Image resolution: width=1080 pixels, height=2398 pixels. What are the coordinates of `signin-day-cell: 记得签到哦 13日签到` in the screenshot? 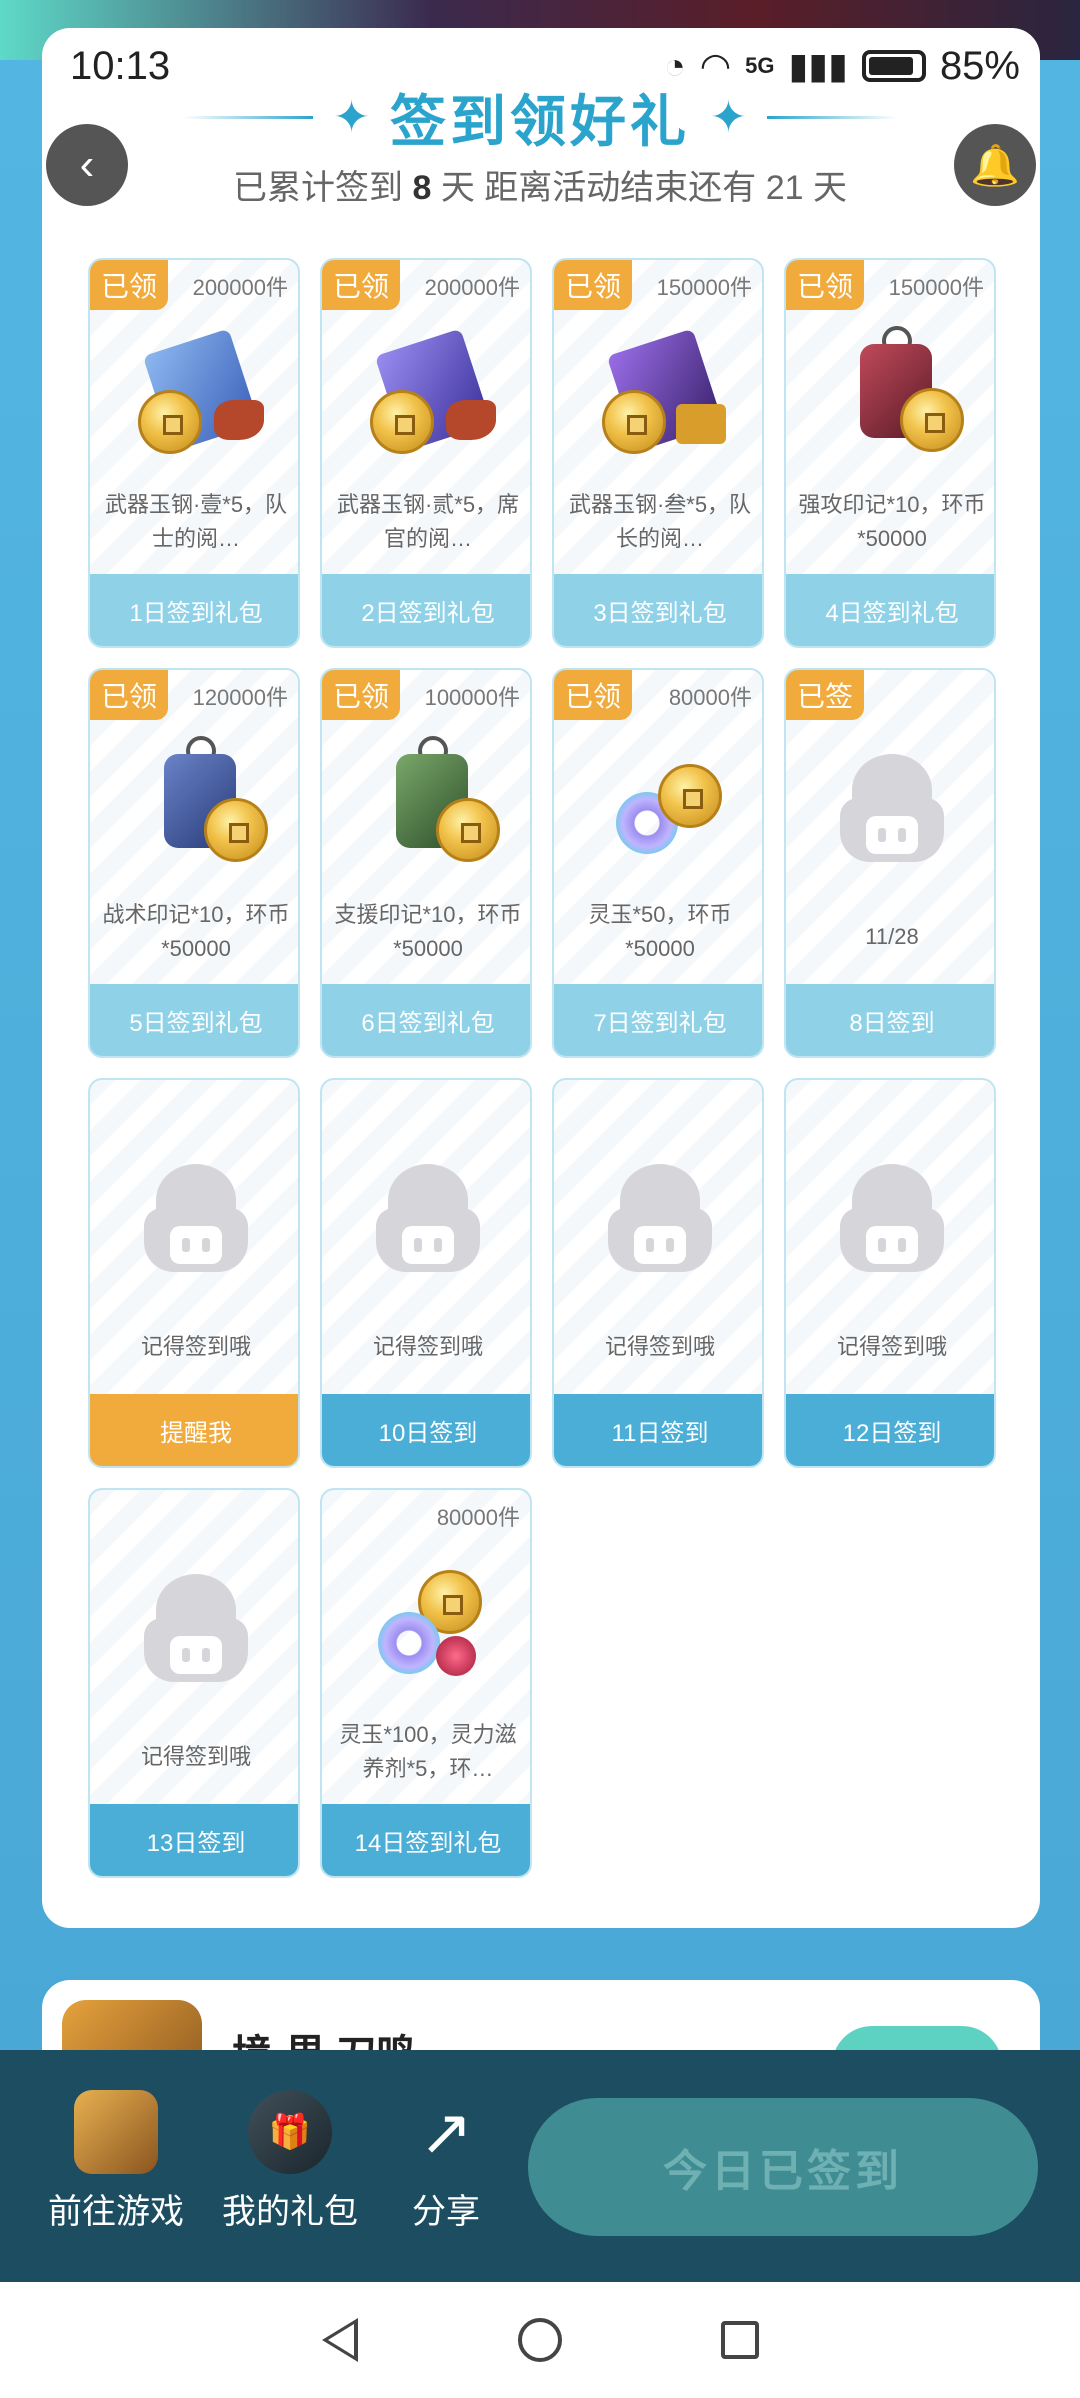 It's located at (194, 1683).